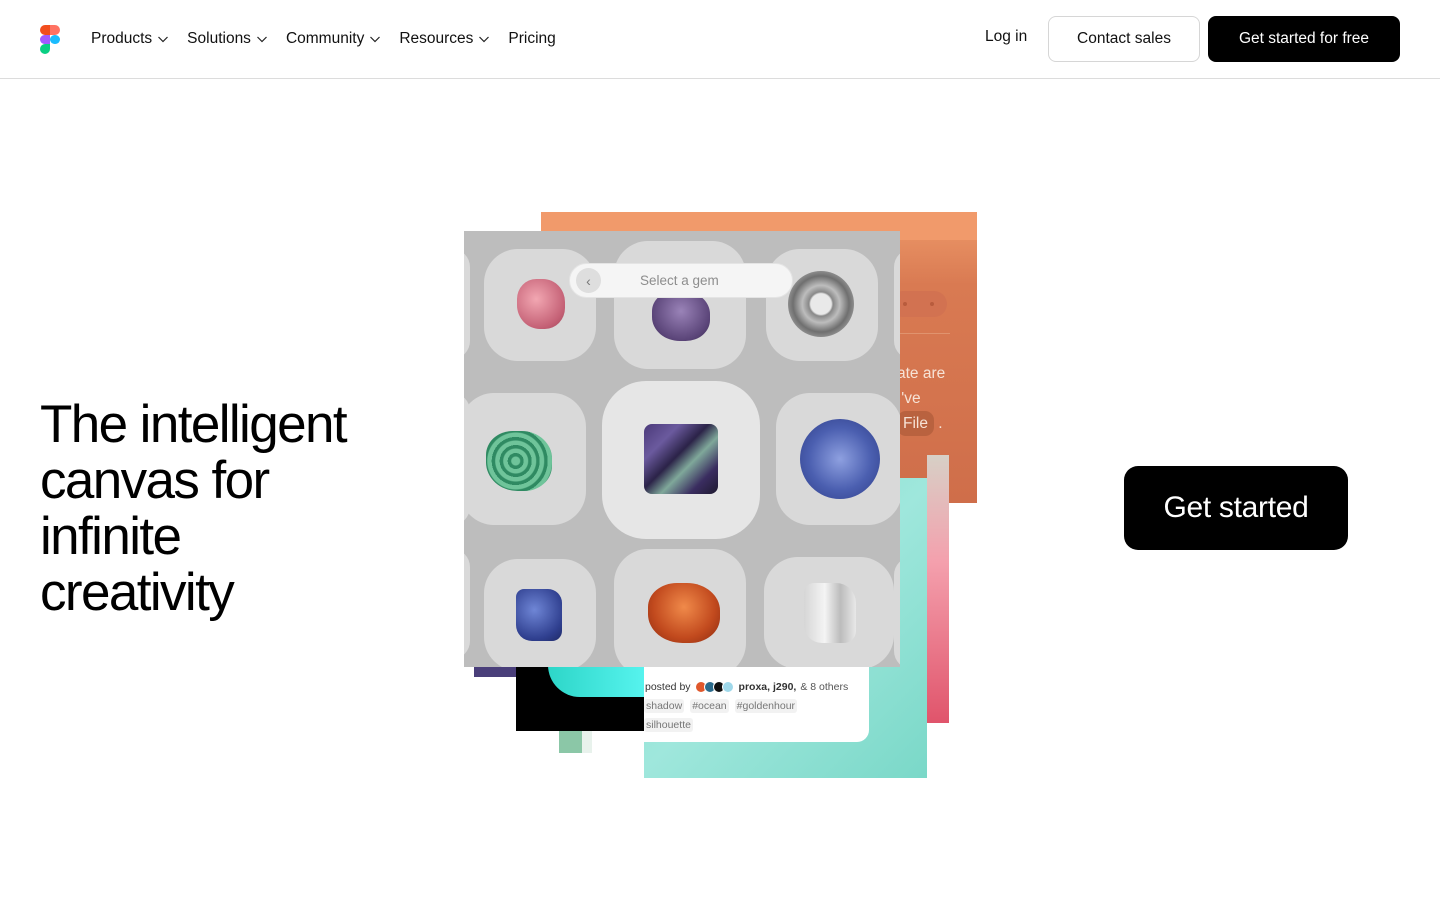  Describe the element at coordinates (684, 613) in the screenshot. I see `vanadinite-gem-icon` at that location.